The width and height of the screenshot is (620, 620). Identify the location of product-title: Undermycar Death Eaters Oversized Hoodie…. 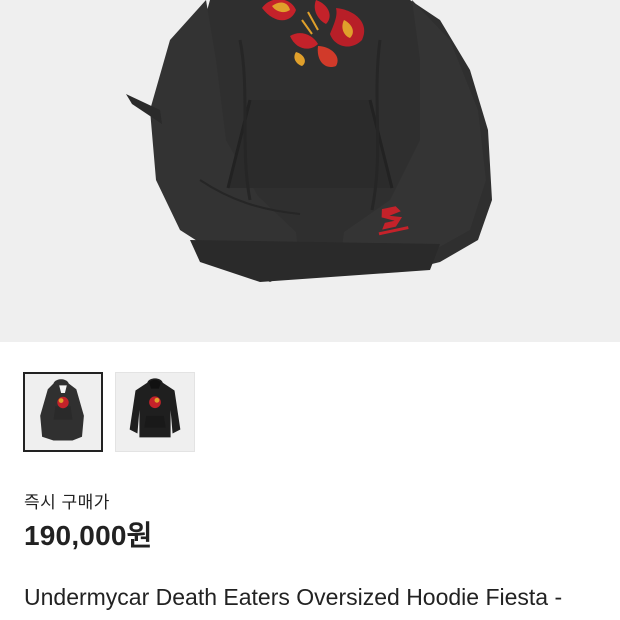
(293, 602).